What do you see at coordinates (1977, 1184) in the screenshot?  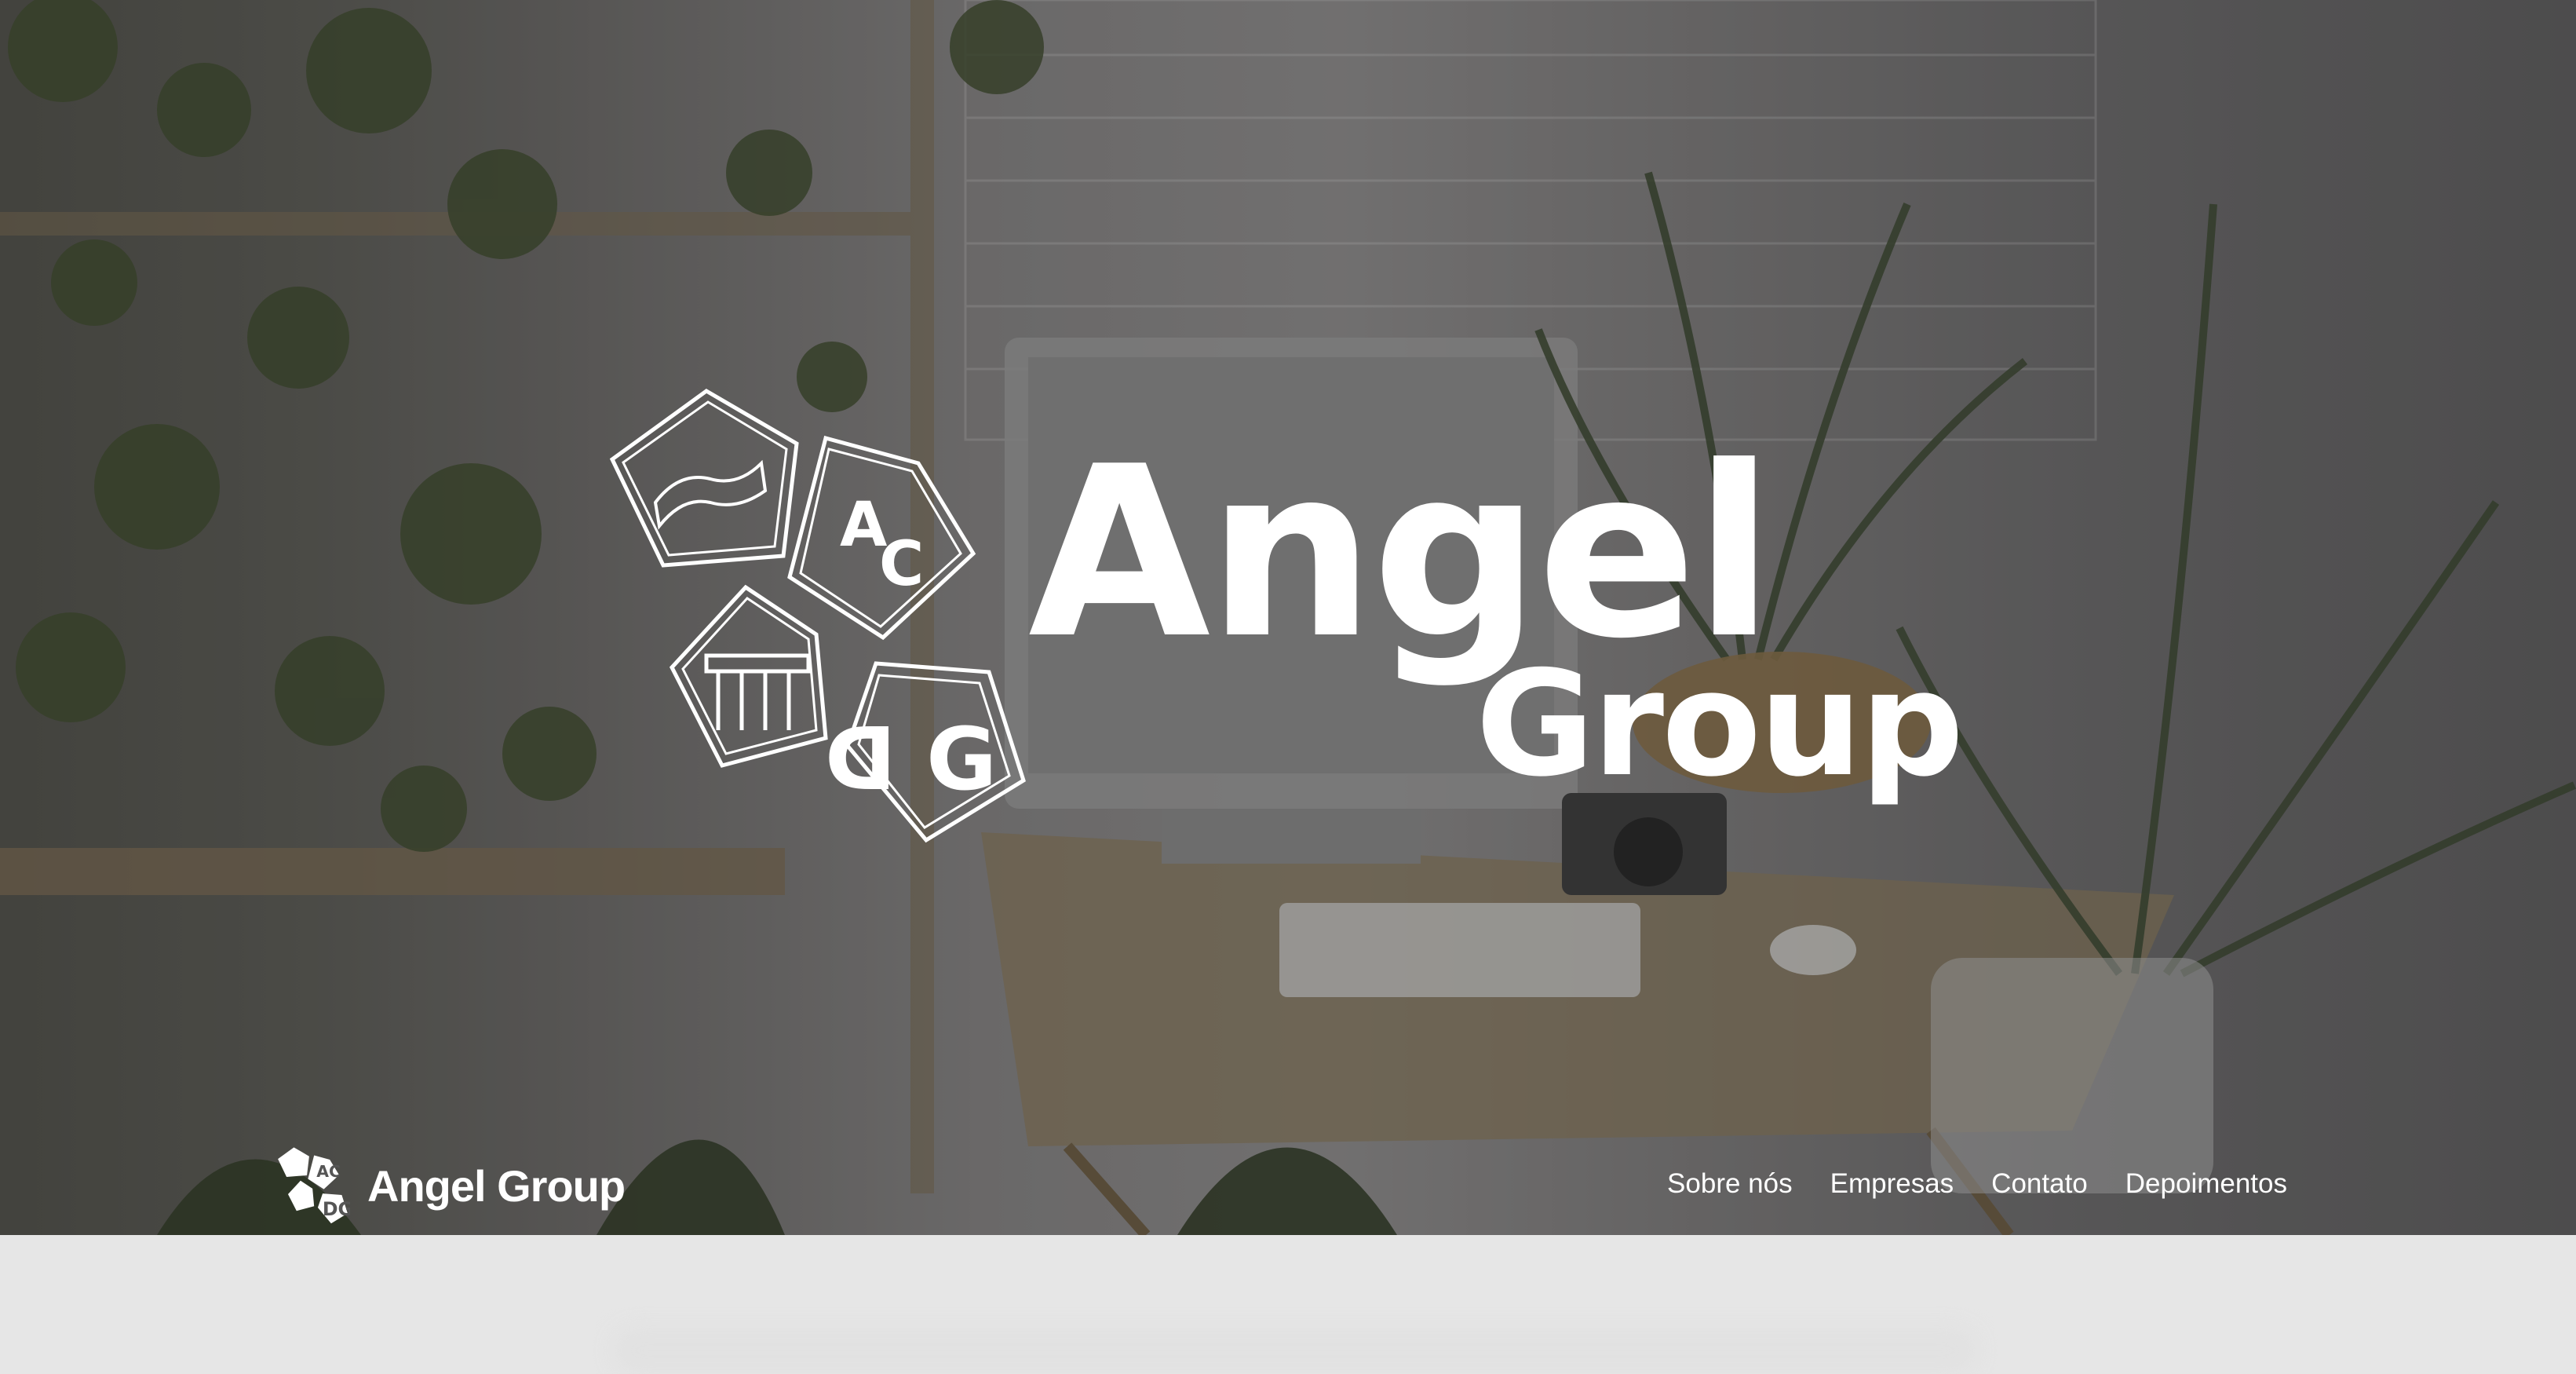 I see `nav-links: Sobre nós Empresas Contato Depoimentos` at bounding box center [1977, 1184].